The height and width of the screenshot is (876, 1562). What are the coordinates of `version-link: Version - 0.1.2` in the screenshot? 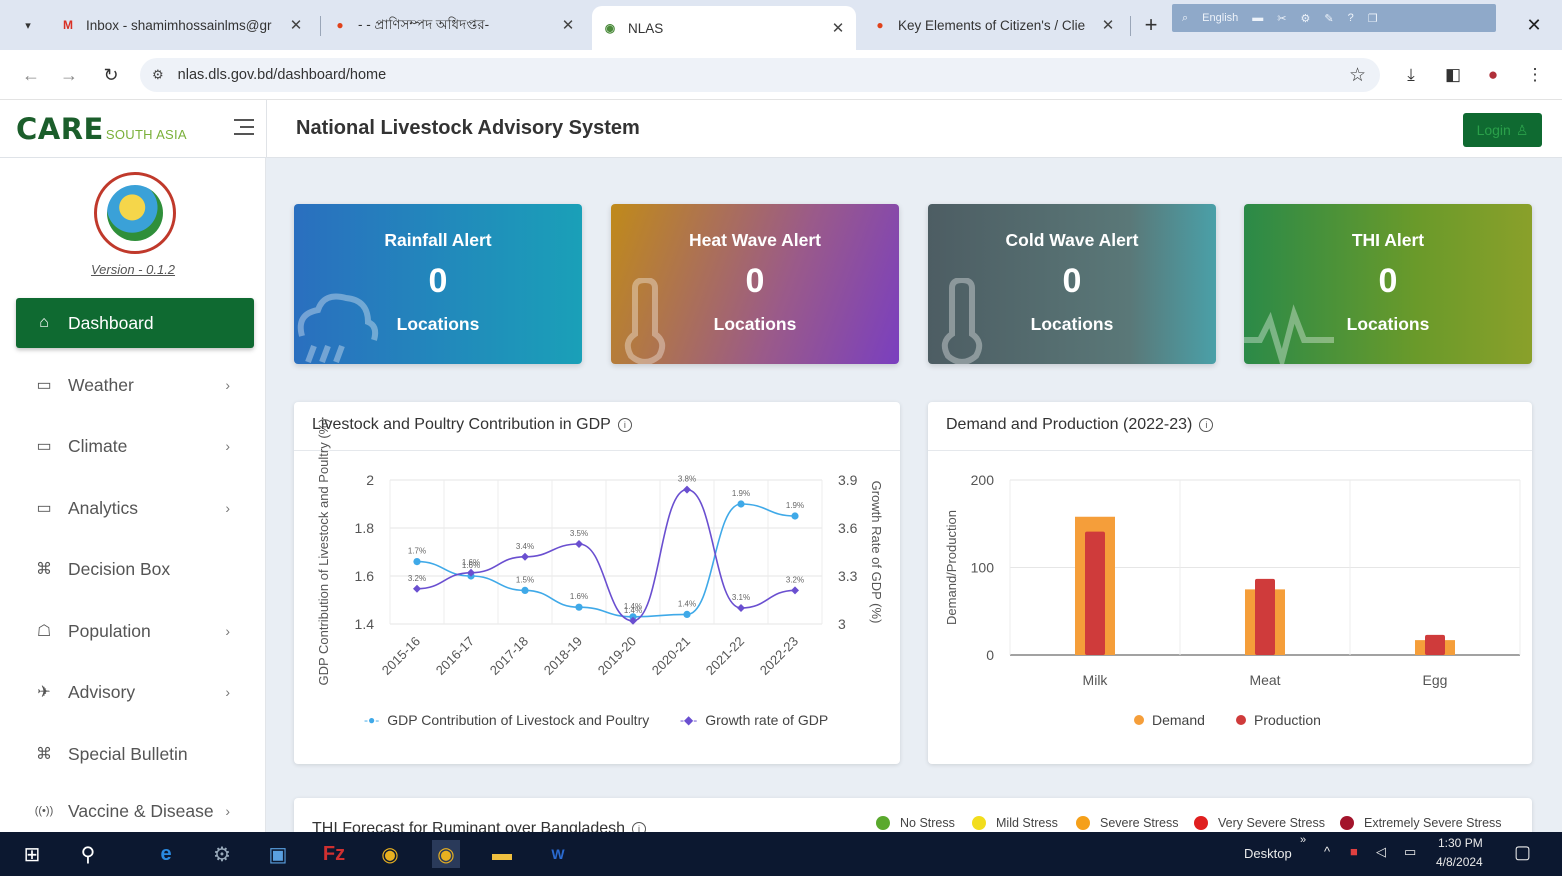 It's located at (133, 269).